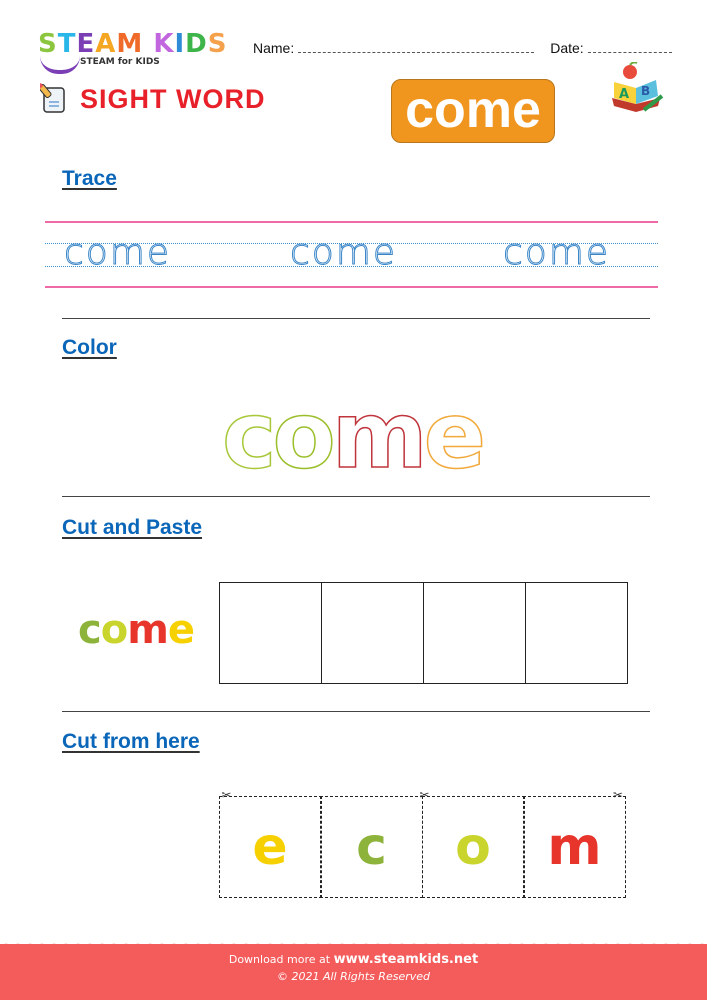 This screenshot has width=707, height=1000. I want to click on cut-boxes: ✂ e c ✂ o ✂ m, so click(422, 843).